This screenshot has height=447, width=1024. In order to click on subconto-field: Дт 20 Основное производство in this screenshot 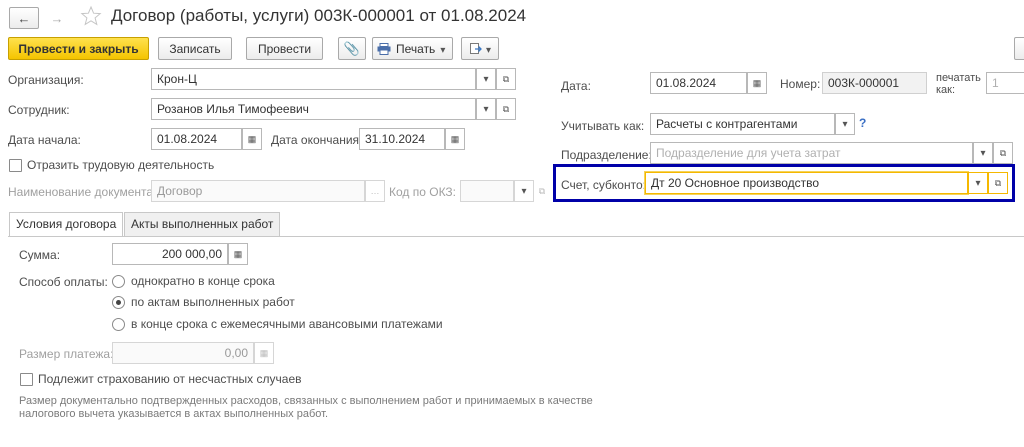, I will do `click(806, 183)`.